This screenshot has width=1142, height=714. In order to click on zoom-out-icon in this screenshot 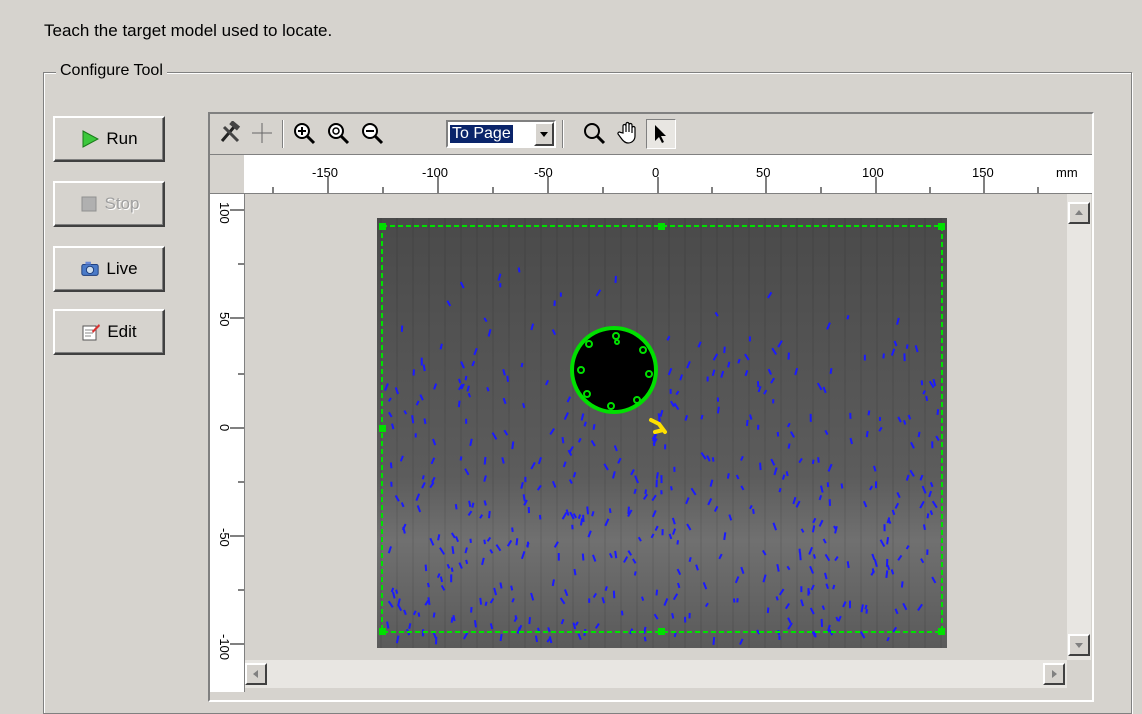, I will do `click(372, 133)`.